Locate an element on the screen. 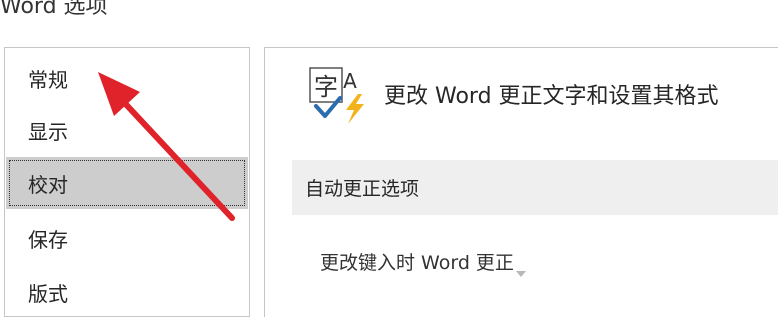 The image size is (778, 318). sidebar-item-save: 保存 is located at coordinates (127, 238).